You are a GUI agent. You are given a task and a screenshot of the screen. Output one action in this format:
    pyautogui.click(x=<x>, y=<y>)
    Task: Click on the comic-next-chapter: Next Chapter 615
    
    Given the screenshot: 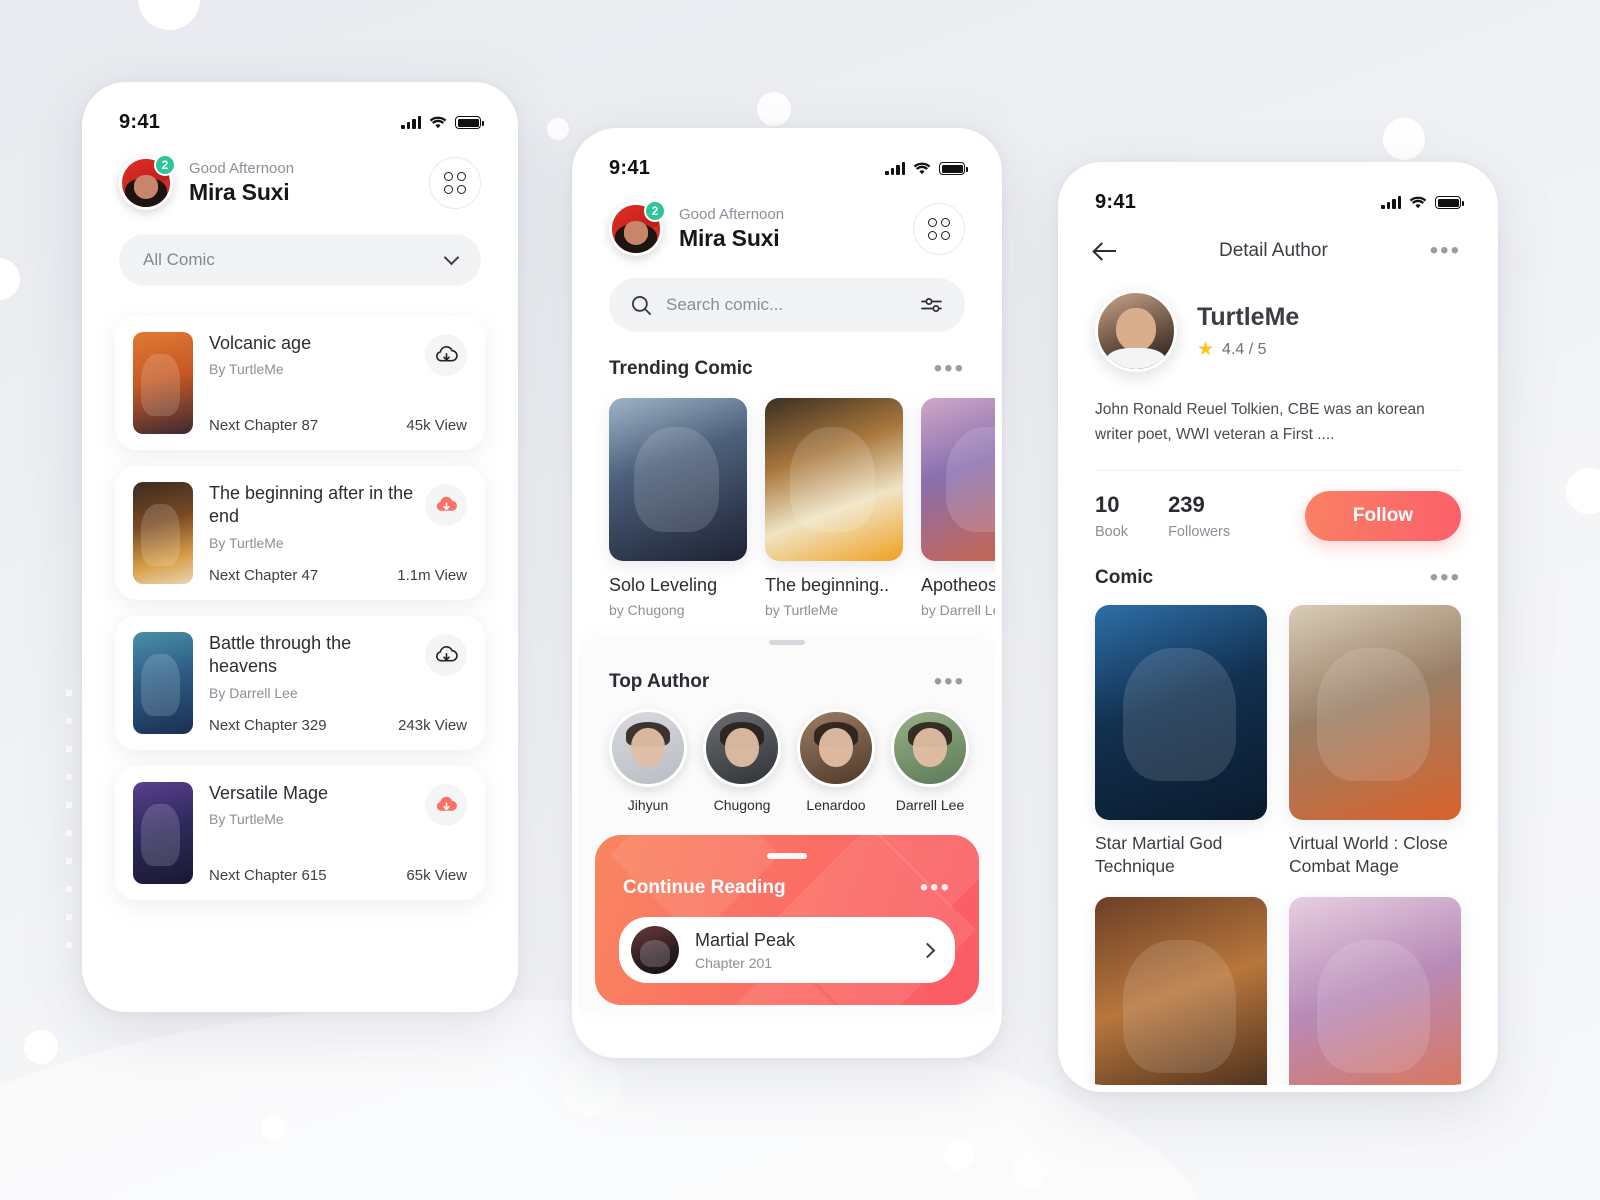 What is the action you would take?
    pyautogui.click(x=268, y=875)
    